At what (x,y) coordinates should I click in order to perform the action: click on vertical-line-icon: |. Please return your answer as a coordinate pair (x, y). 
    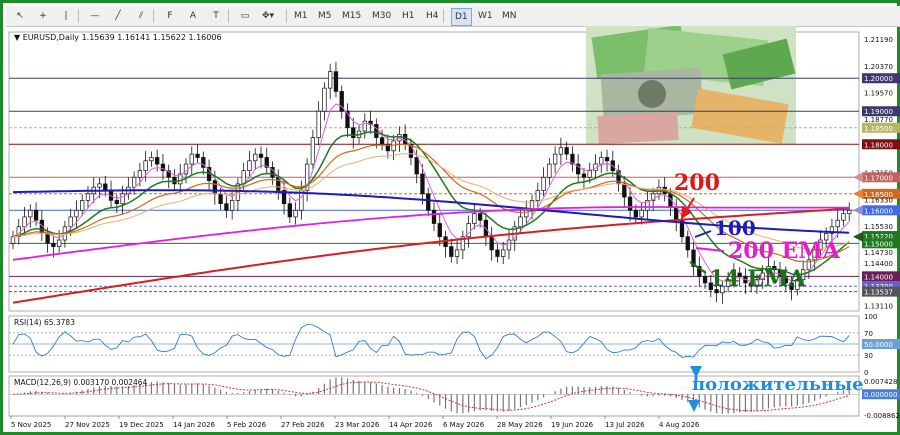
    Looking at the image, I should click on (66, 16).